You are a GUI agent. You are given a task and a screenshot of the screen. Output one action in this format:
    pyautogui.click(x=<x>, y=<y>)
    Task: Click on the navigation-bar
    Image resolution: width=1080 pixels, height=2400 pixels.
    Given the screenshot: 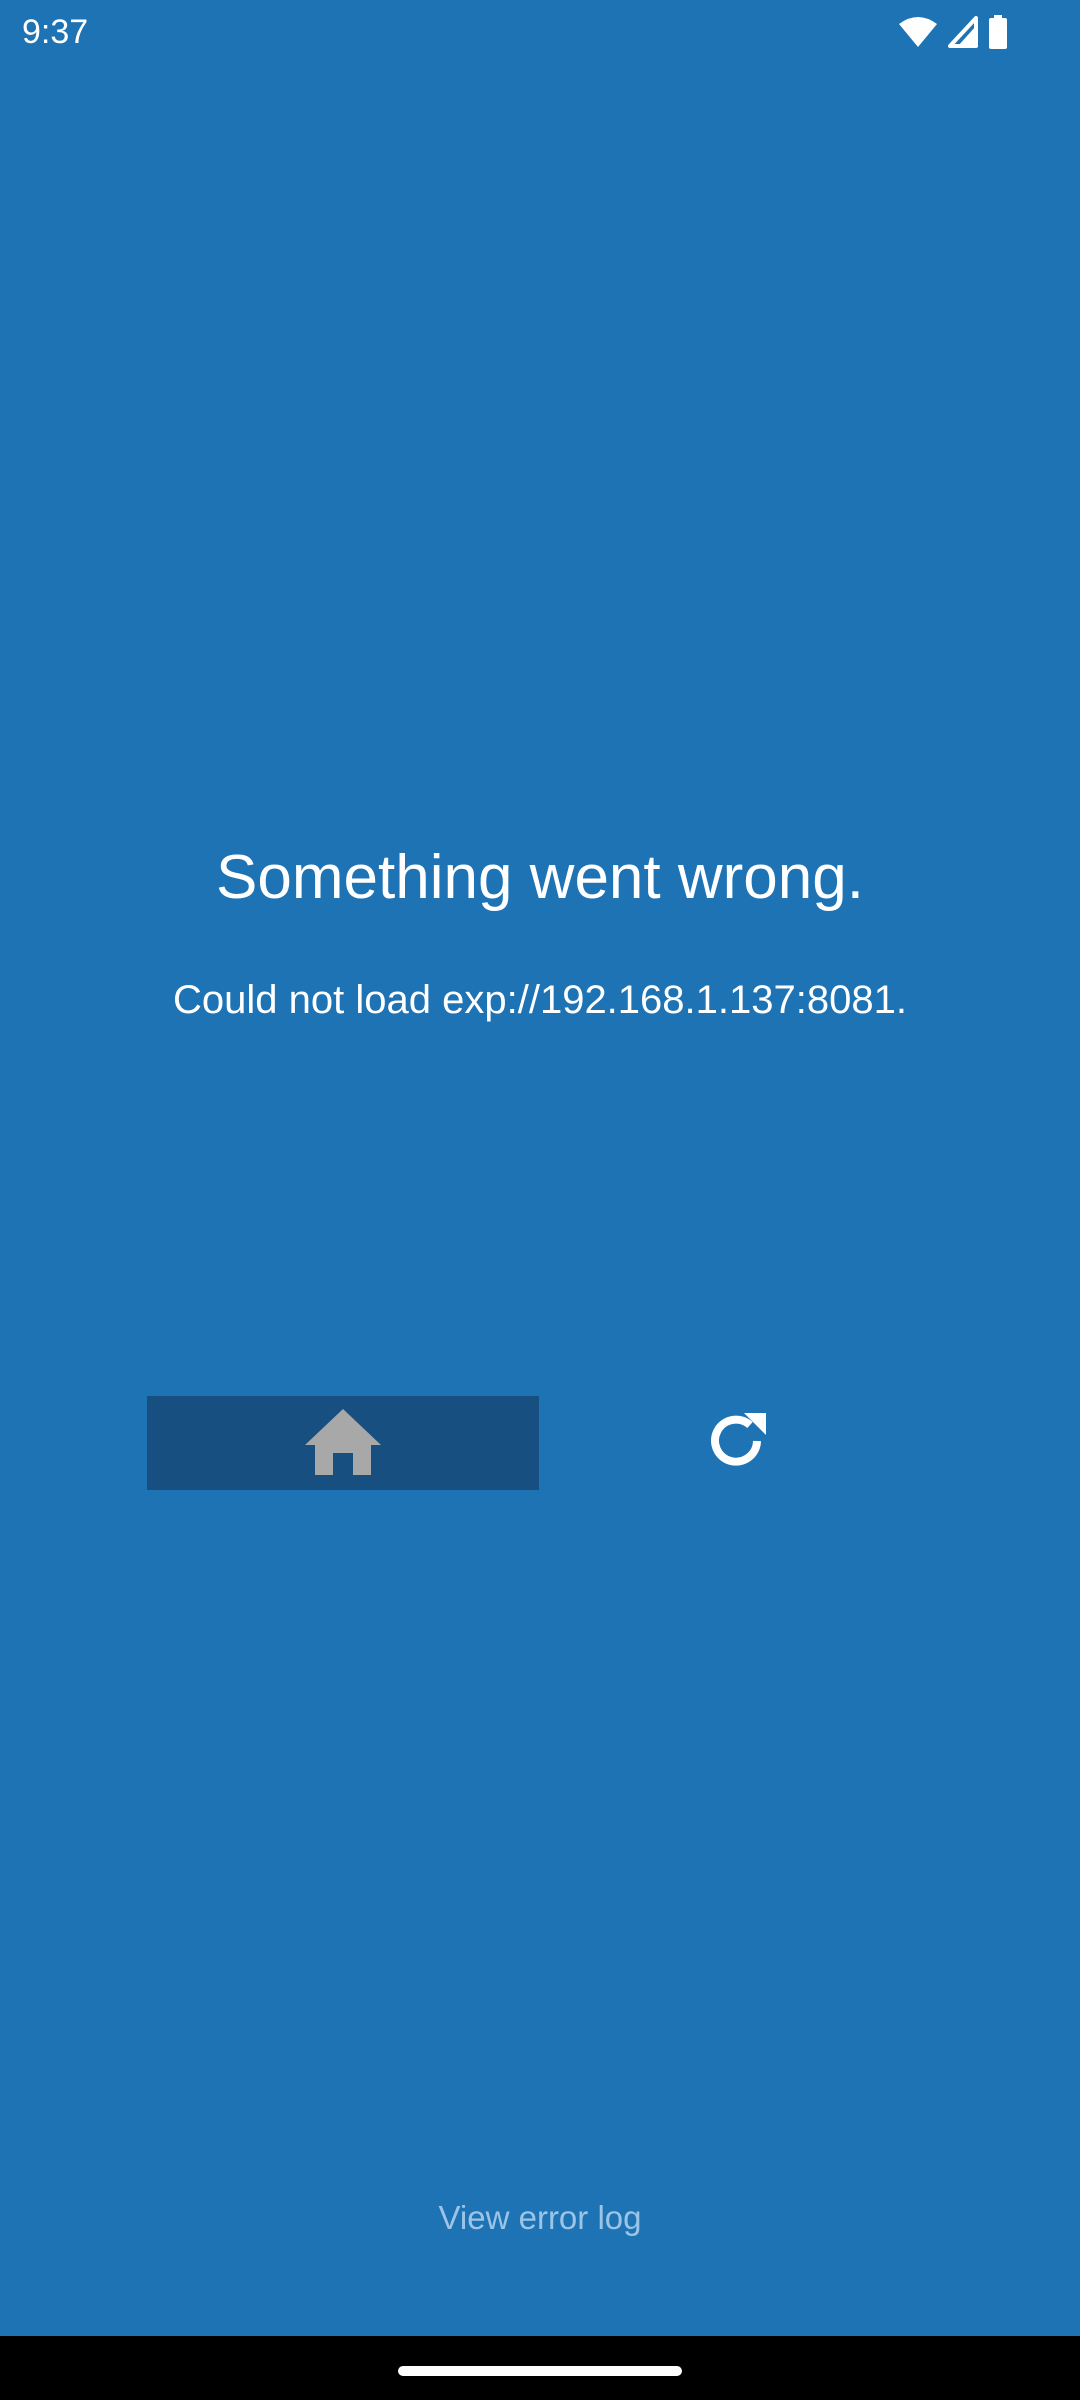 What is the action you would take?
    pyautogui.click(x=540, y=2368)
    